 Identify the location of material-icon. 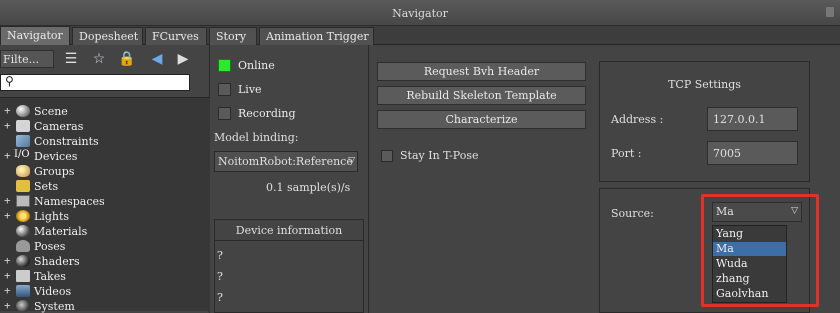
(23, 231).